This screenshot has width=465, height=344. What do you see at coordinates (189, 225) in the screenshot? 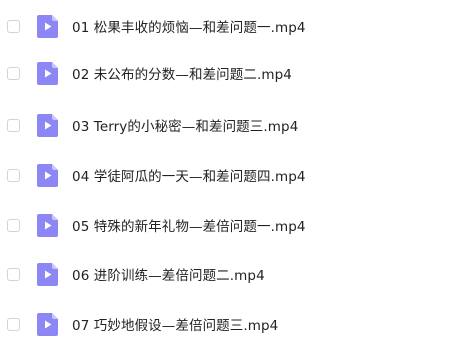
I see `file-name: 05 特殊的新年礼物—差倍问题一.mp4` at bounding box center [189, 225].